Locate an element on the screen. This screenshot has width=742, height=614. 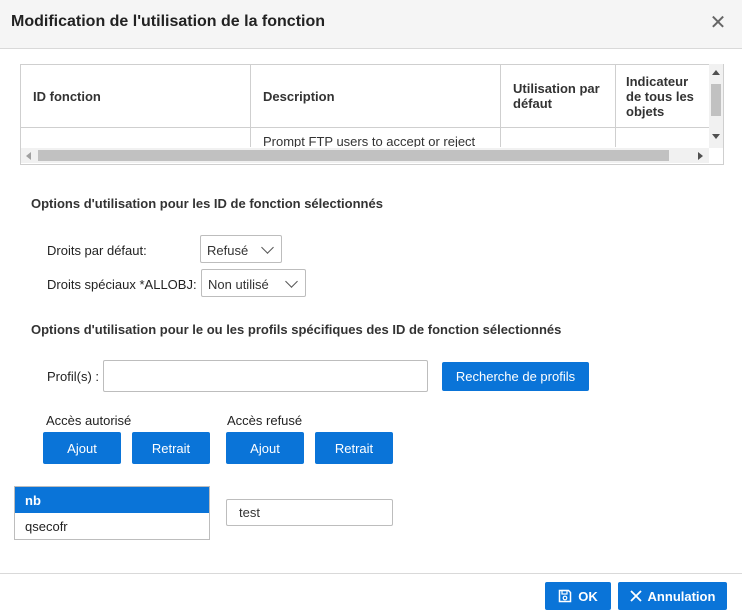
allowed-add-button: Ajout is located at coordinates (82, 448).